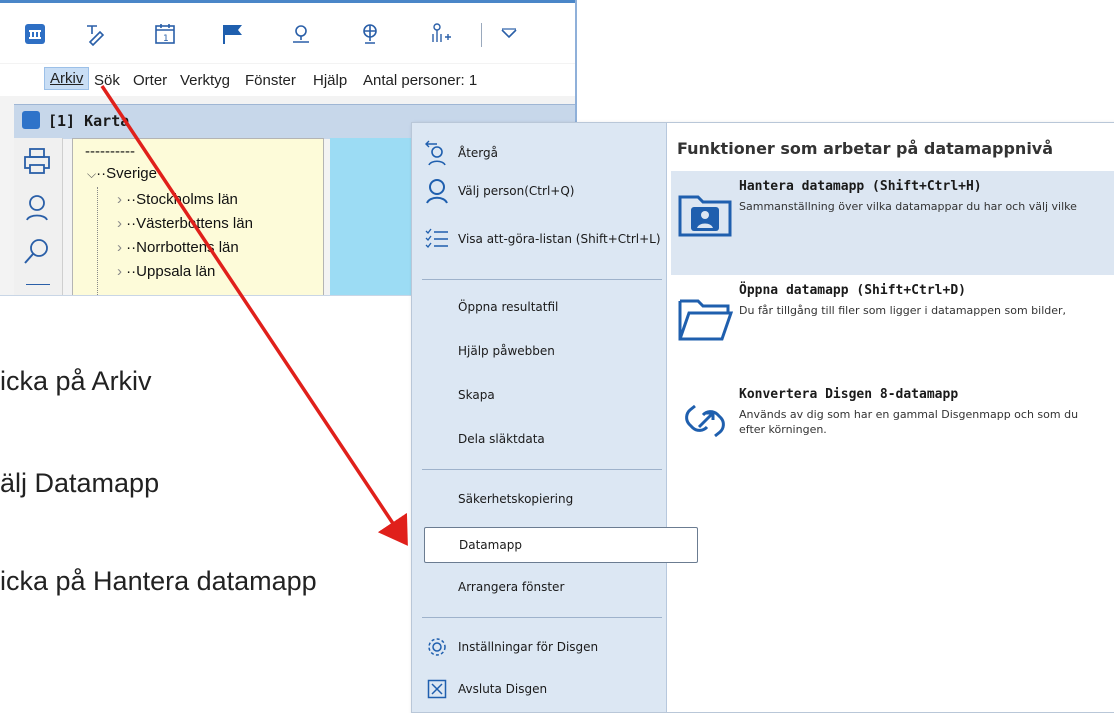 The width and height of the screenshot is (1114, 713). I want to click on tree-item-vasterbotten: › ··Västerbottens län, so click(185, 223).